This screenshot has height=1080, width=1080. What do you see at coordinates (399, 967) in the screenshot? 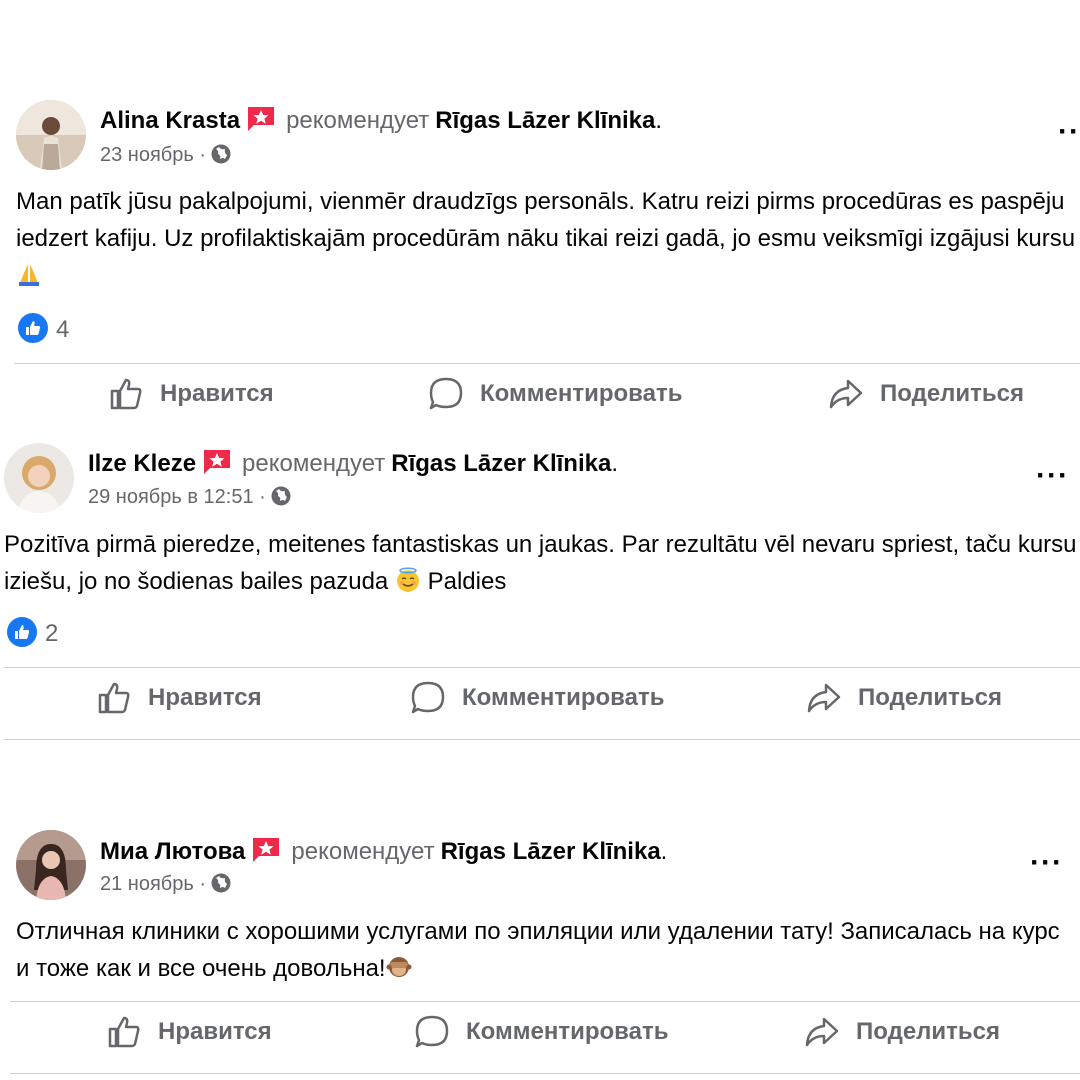
I see `see-no-evil-monkey-emoji` at bounding box center [399, 967].